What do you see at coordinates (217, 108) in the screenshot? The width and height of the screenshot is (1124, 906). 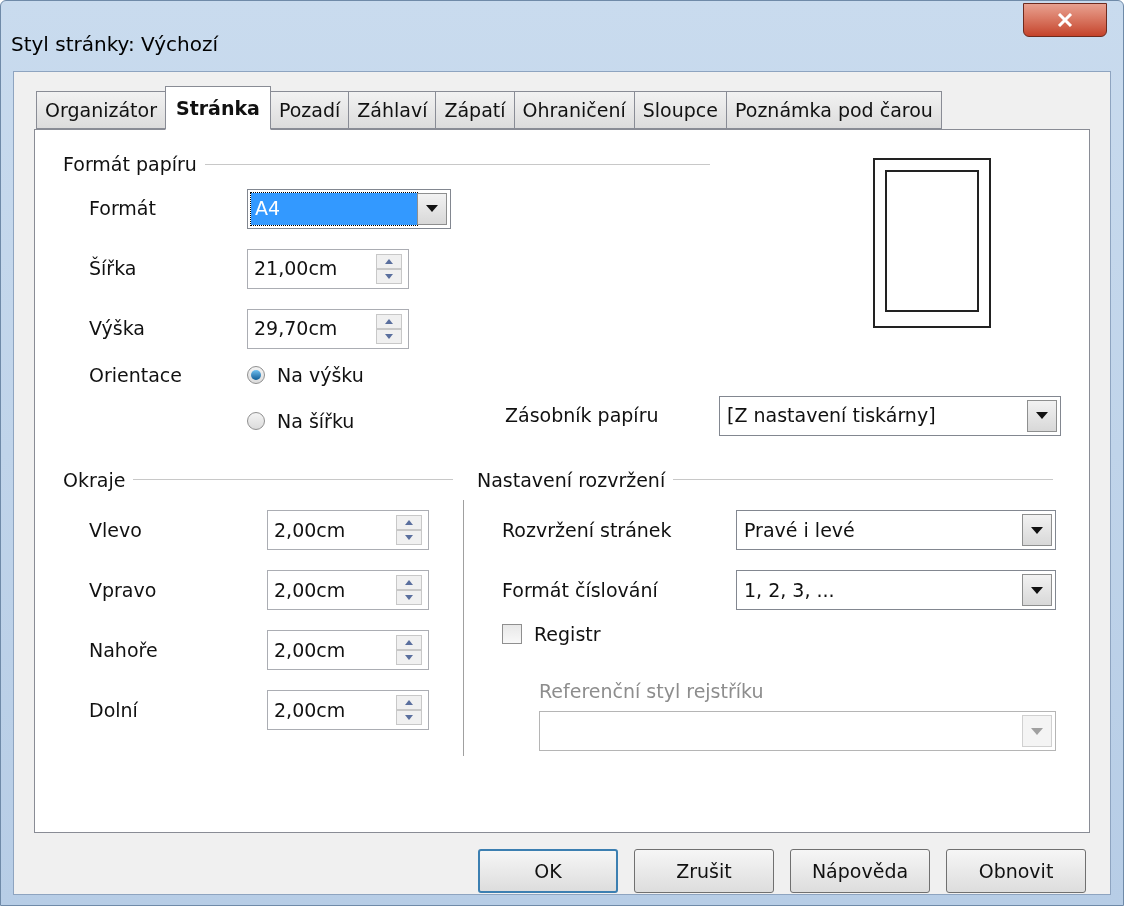 I see `tab: Stránka` at bounding box center [217, 108].